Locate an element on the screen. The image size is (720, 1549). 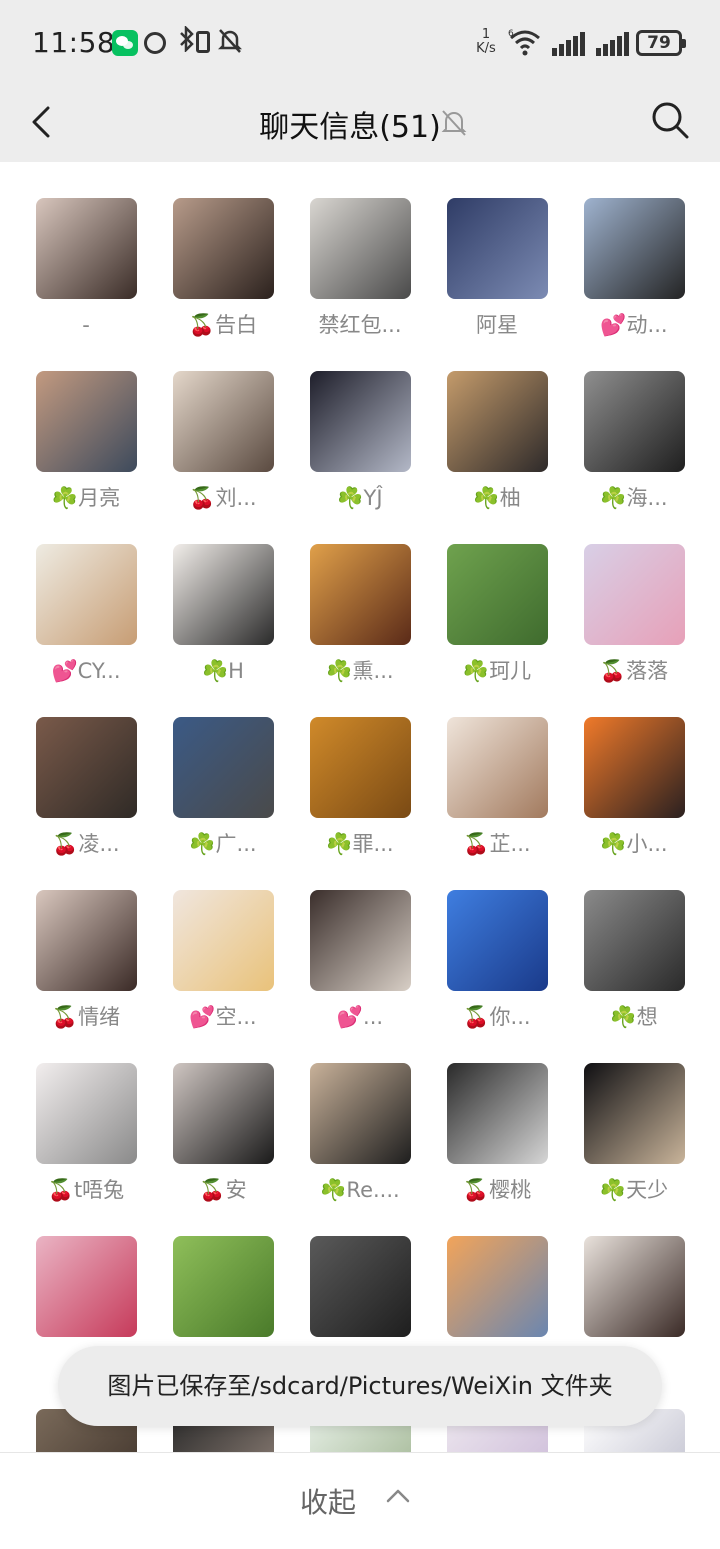
member-name: ☘️YĴ is located at coordinates (360, 498).